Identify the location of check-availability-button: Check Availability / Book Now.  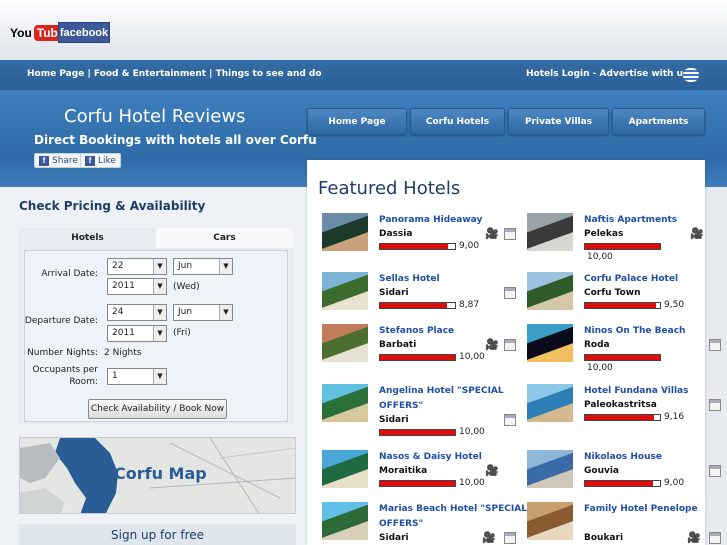
(157, 409).